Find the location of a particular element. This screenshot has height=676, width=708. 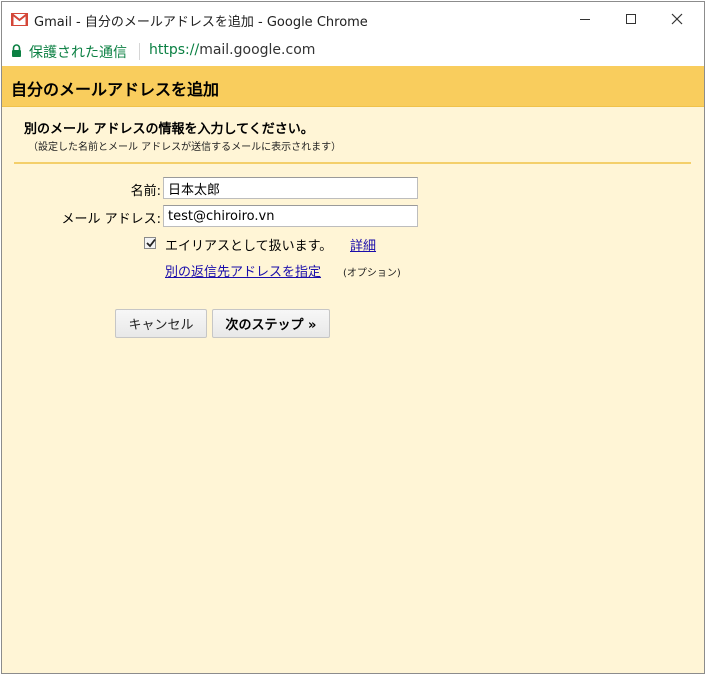

name-label: 名前: is located at coordinates (145, 191).